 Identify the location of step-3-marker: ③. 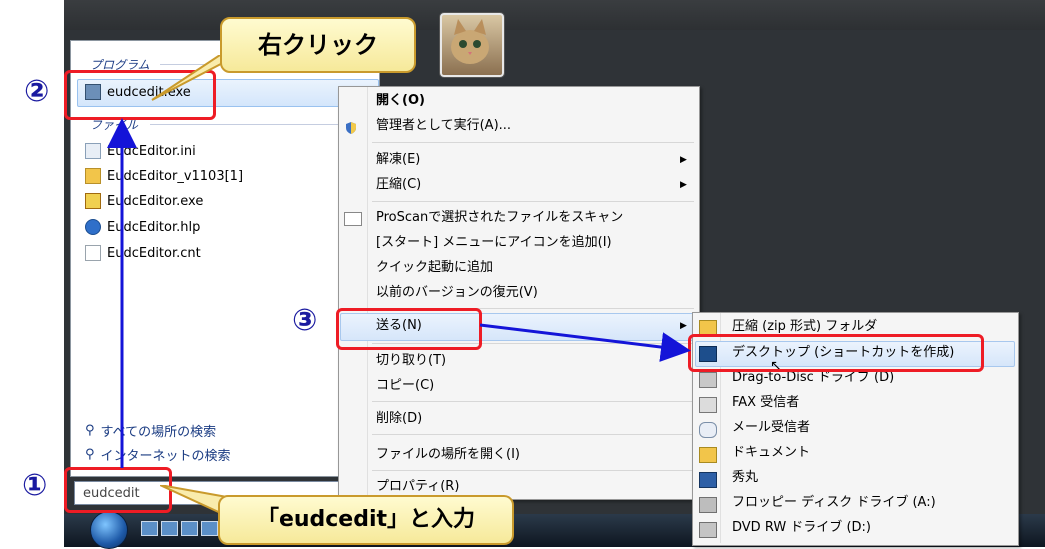
(305, 320).